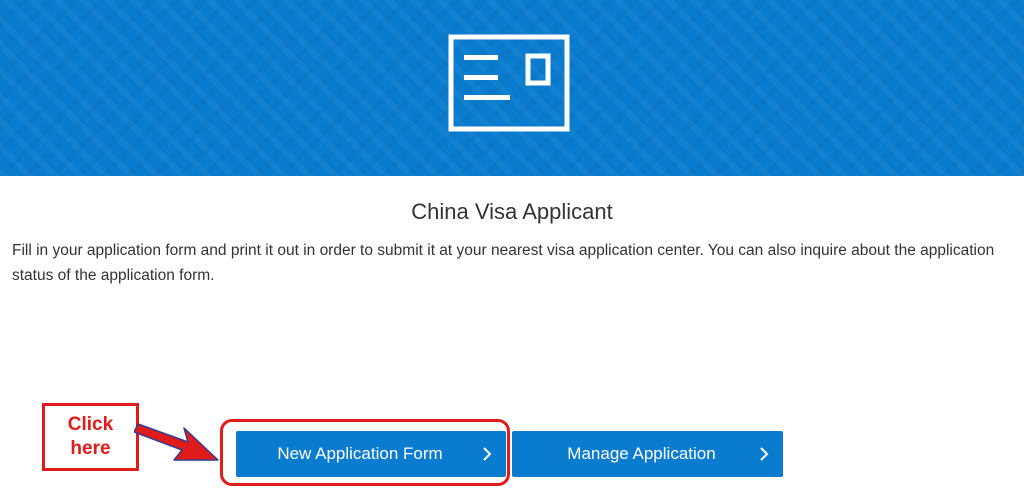 Image resolution: width=1024 pixels, height=503 pixels. Describe the element at coordinates (509, 83) in the screenshot. I see `application-form-card-icon` at that location.